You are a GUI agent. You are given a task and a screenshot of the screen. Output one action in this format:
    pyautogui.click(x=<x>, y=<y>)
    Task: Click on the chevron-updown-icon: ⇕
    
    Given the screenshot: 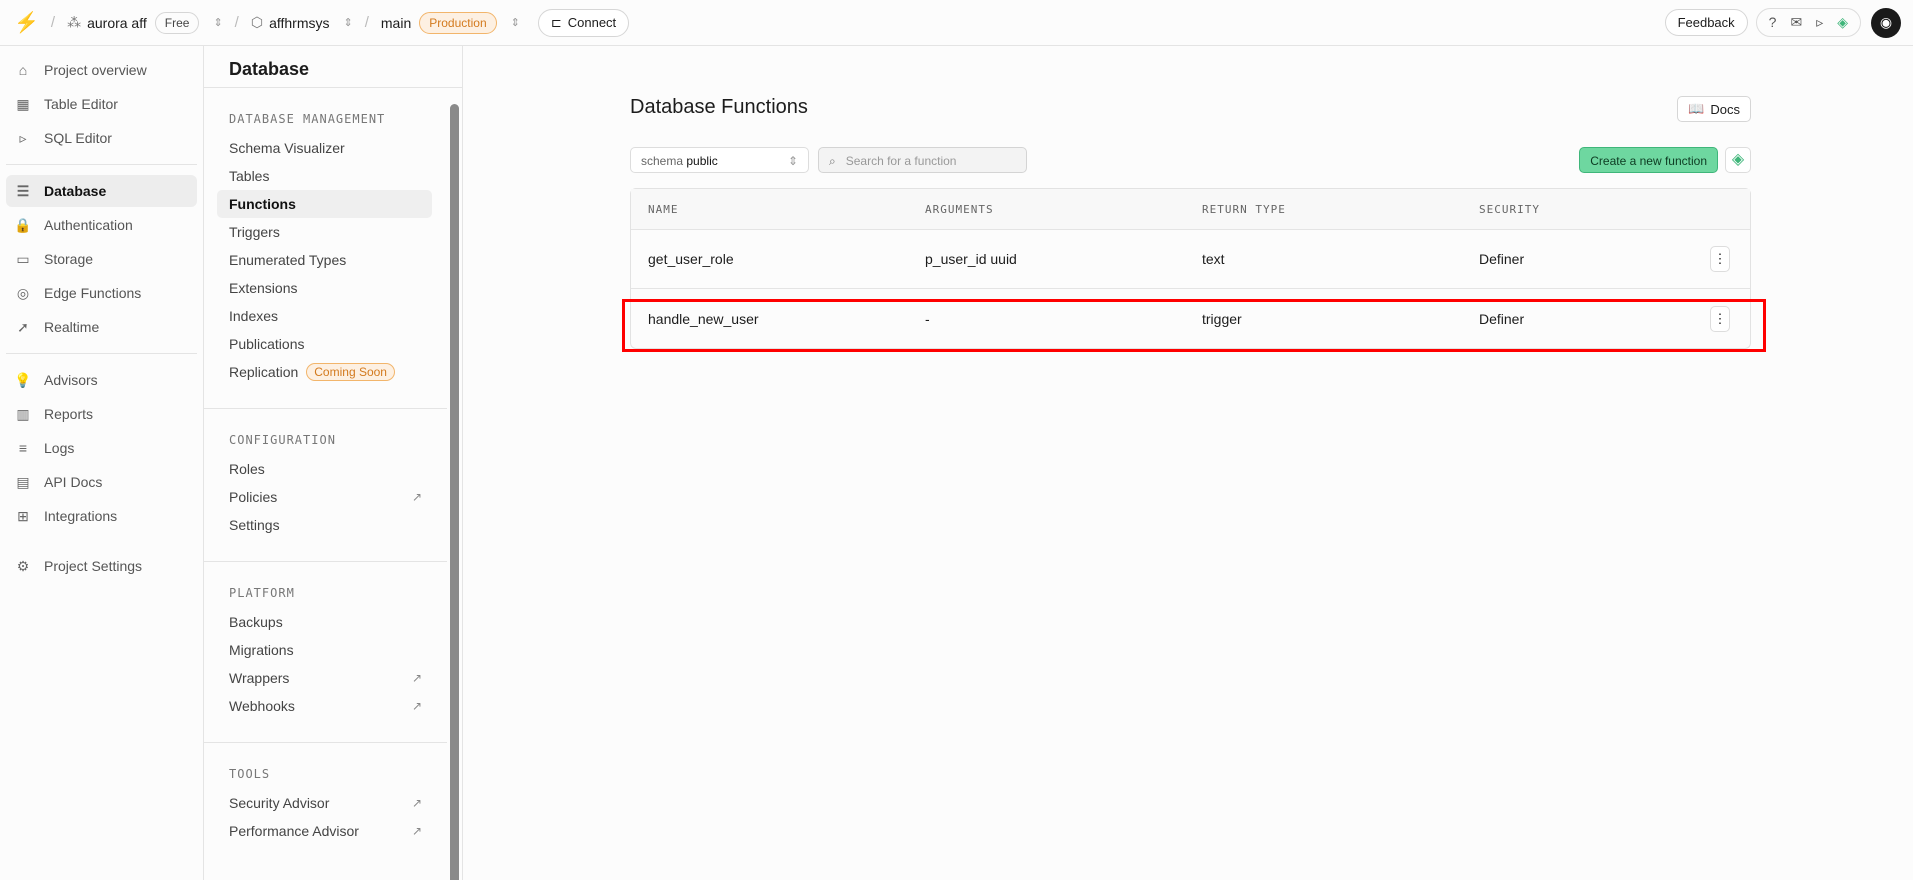 What is the action you would take?
    pyautogui.click(x=792, y=161)
    